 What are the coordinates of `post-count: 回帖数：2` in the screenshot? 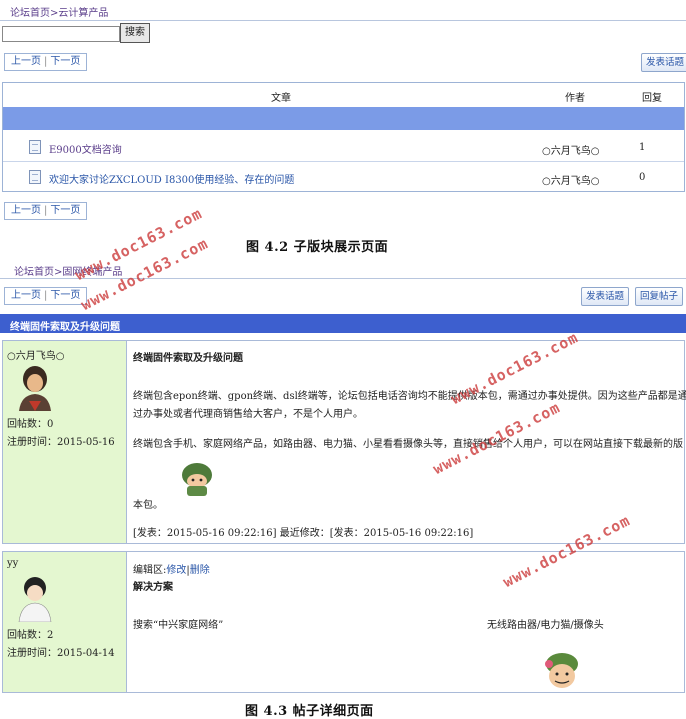 It's located at (30, 635).